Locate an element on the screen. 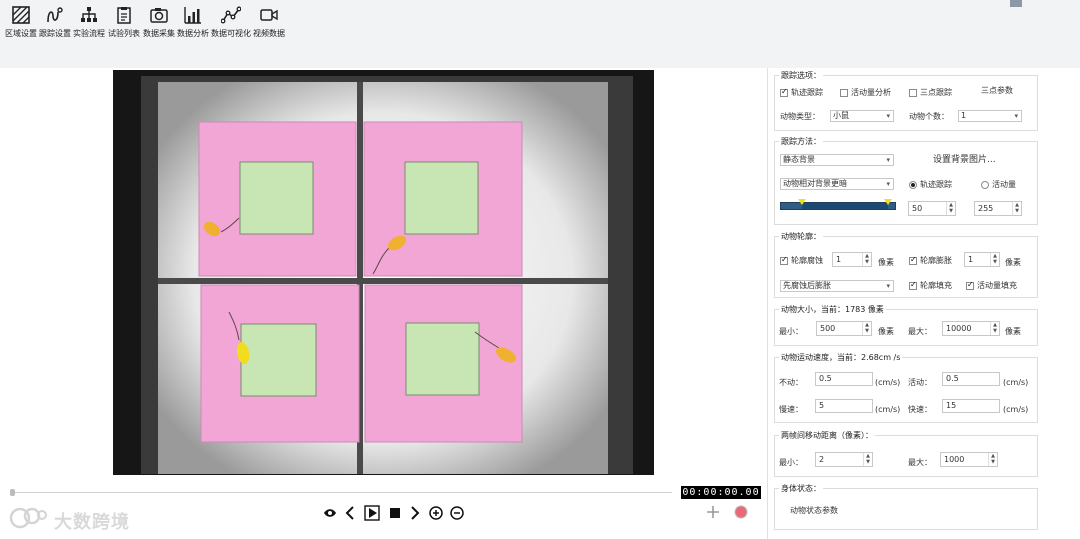 The width and height of the screenshot is (1080, 539). brand-logo is located at coordinates (28, 518).